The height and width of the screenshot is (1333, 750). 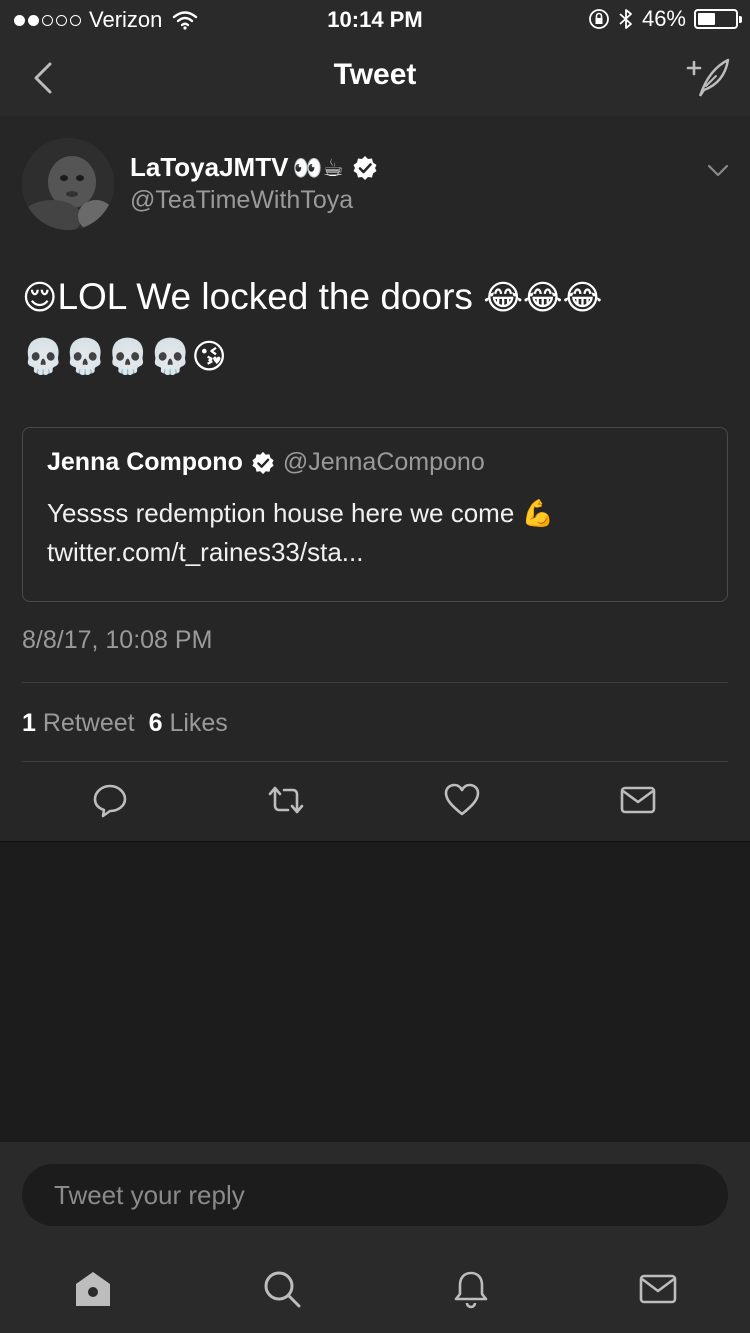 What do you see at coordinates (718, 19) in the screenshot?
I see `battery-icon` at bounding box center [718, 19].